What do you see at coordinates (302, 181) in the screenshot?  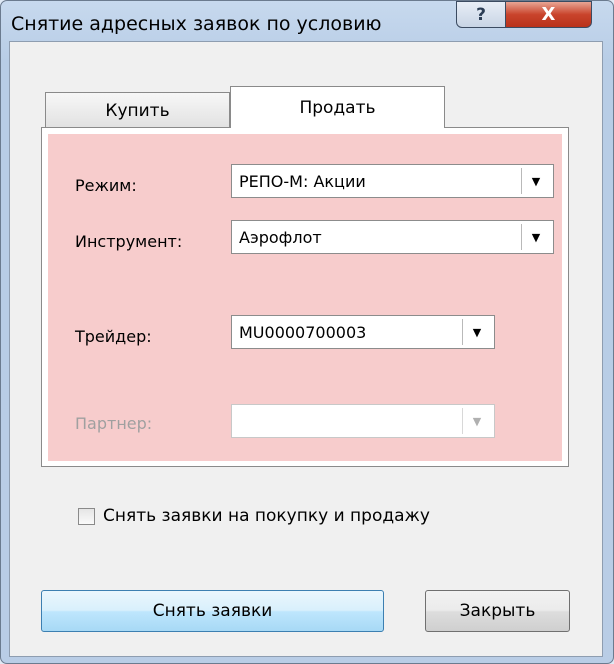 I see `mode-value: РЕПО-М: Акции` at bounding box center [302, 181].